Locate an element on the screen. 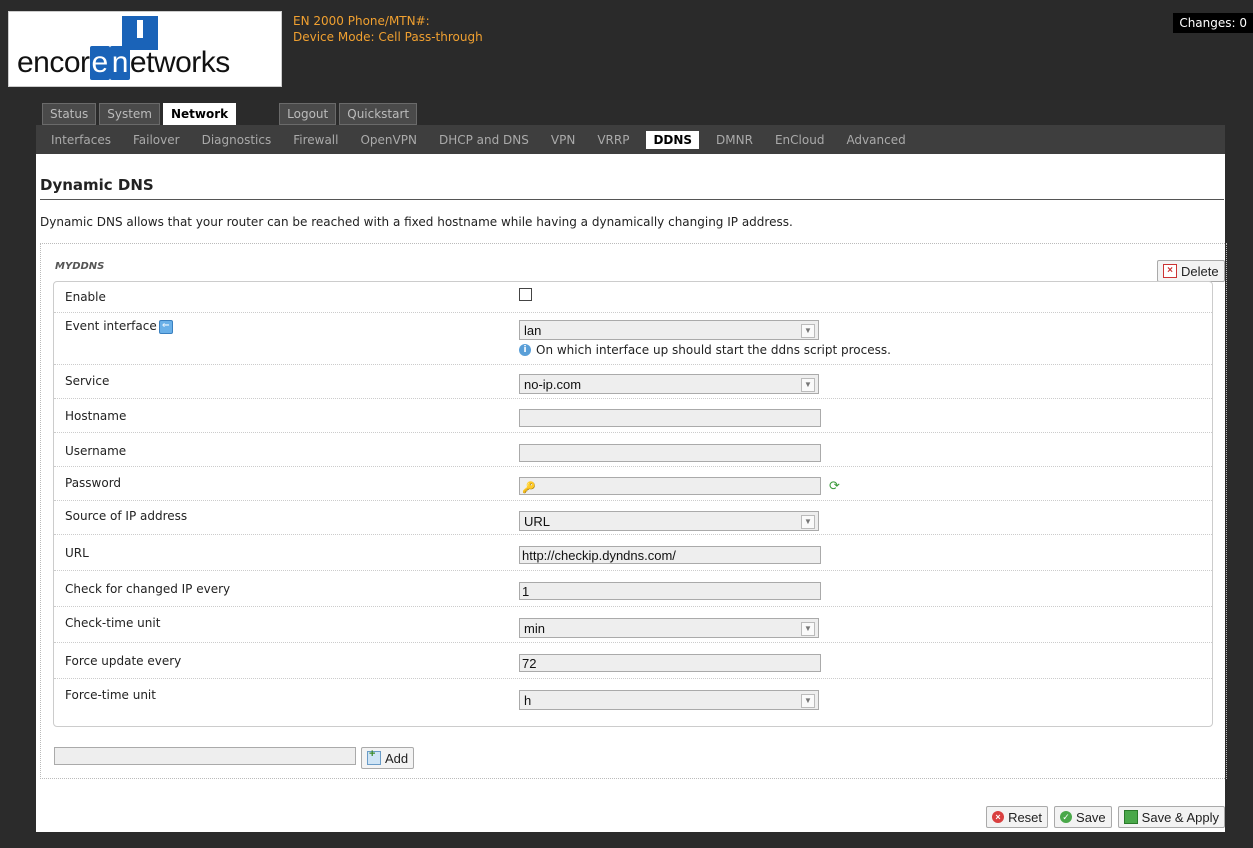 The width and height of the screenshot is (1253, 848). key-icon: 🔑 is located at coordinates (529, 488).